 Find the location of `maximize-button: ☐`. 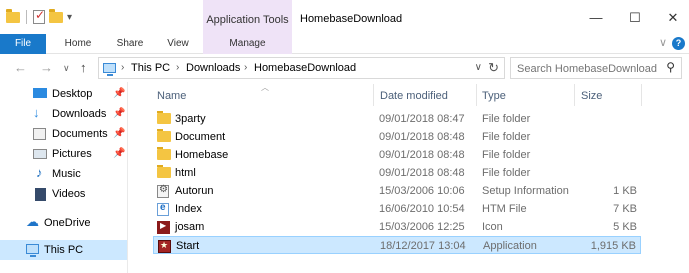

maximize-button: ☐ is located at coordinates (635, 18).